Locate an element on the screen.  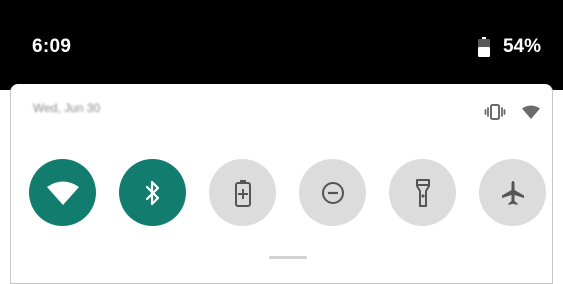
battery-saver-tile is located at coordinates (242, 192).